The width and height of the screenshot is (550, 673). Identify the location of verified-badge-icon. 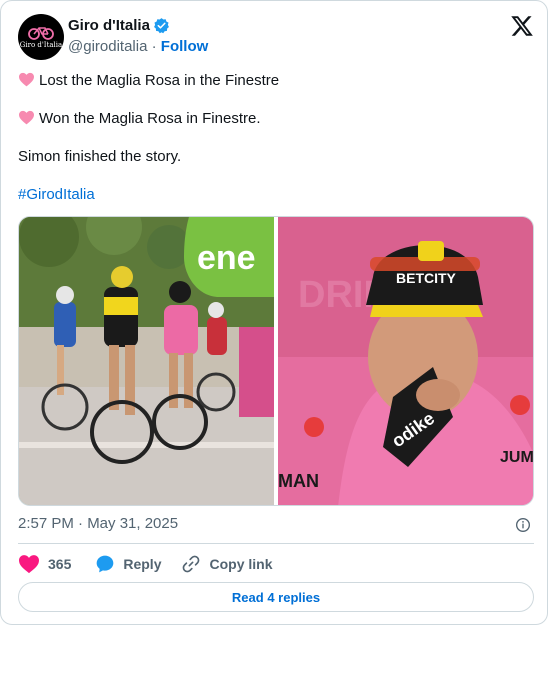
(161, 26).